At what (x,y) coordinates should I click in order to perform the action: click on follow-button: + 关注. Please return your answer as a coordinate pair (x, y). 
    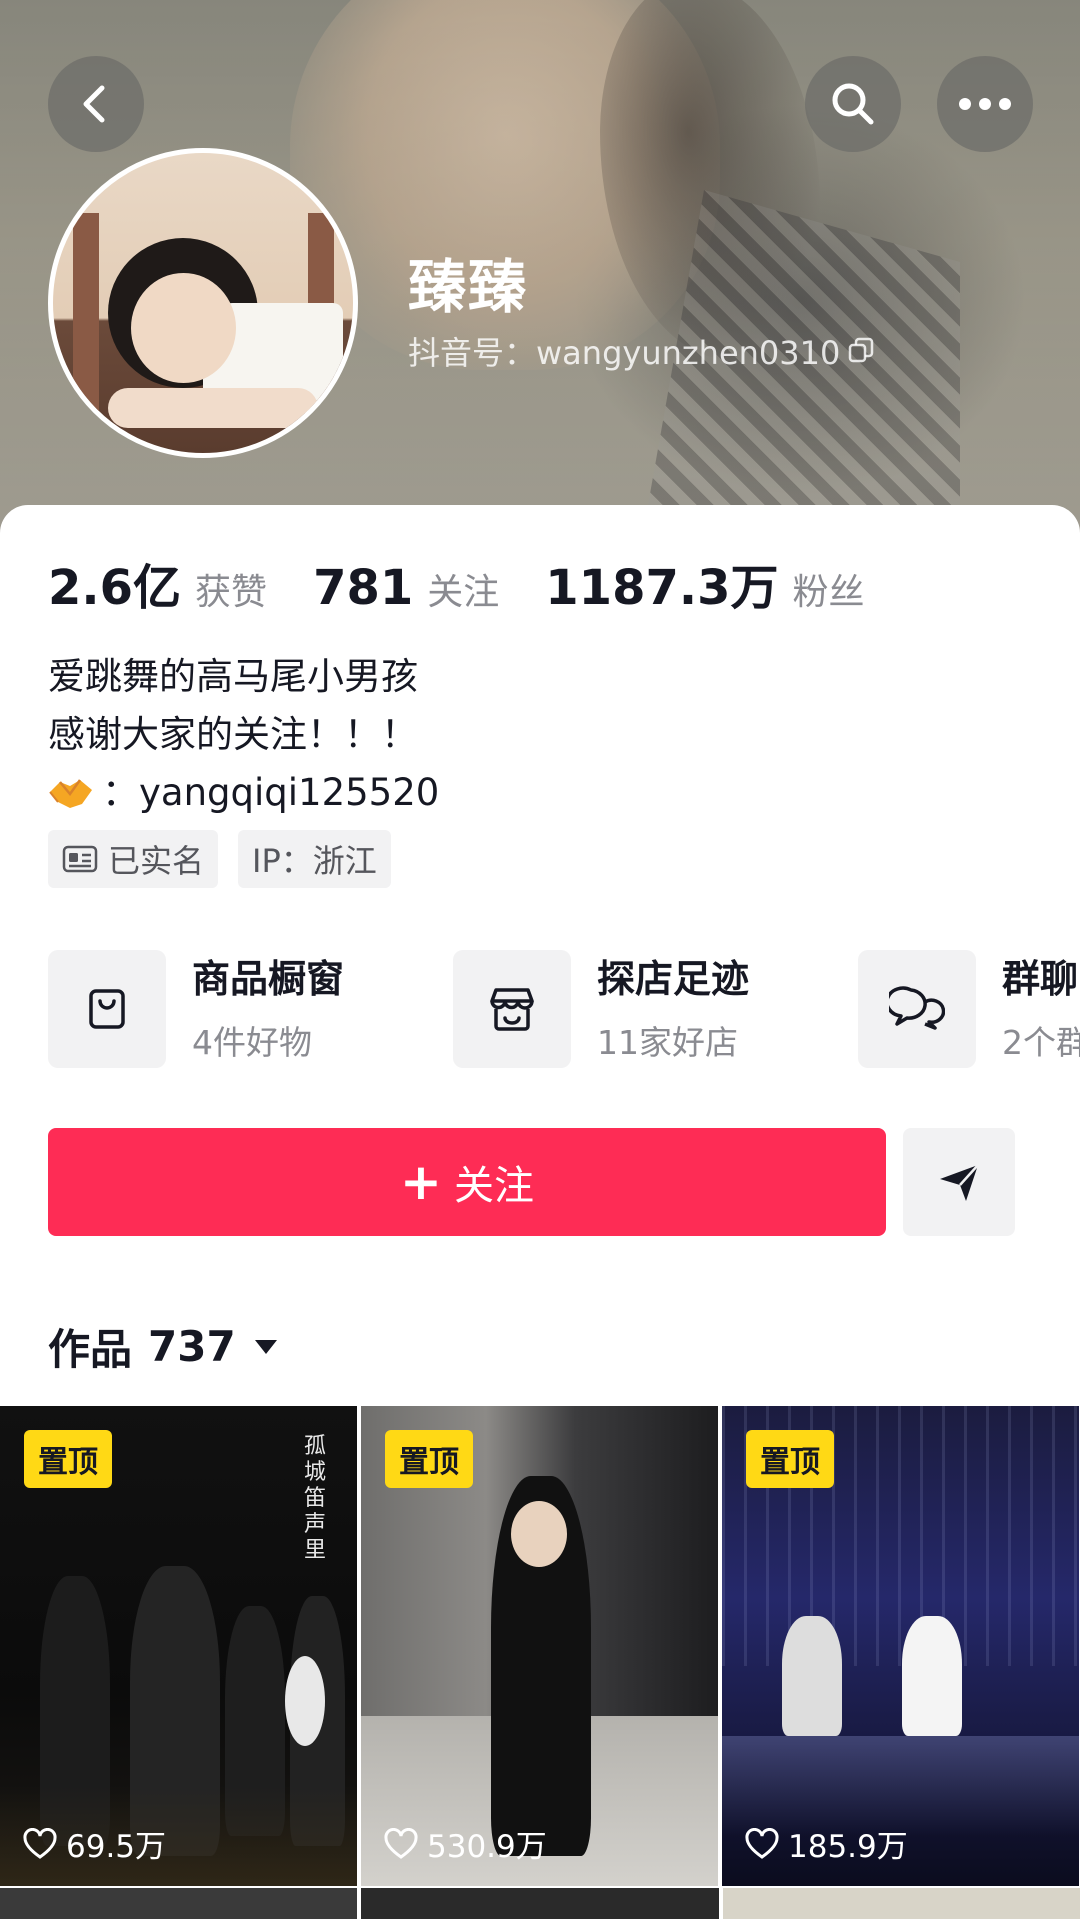
    Looking at the image, I should click on (467, 1182).